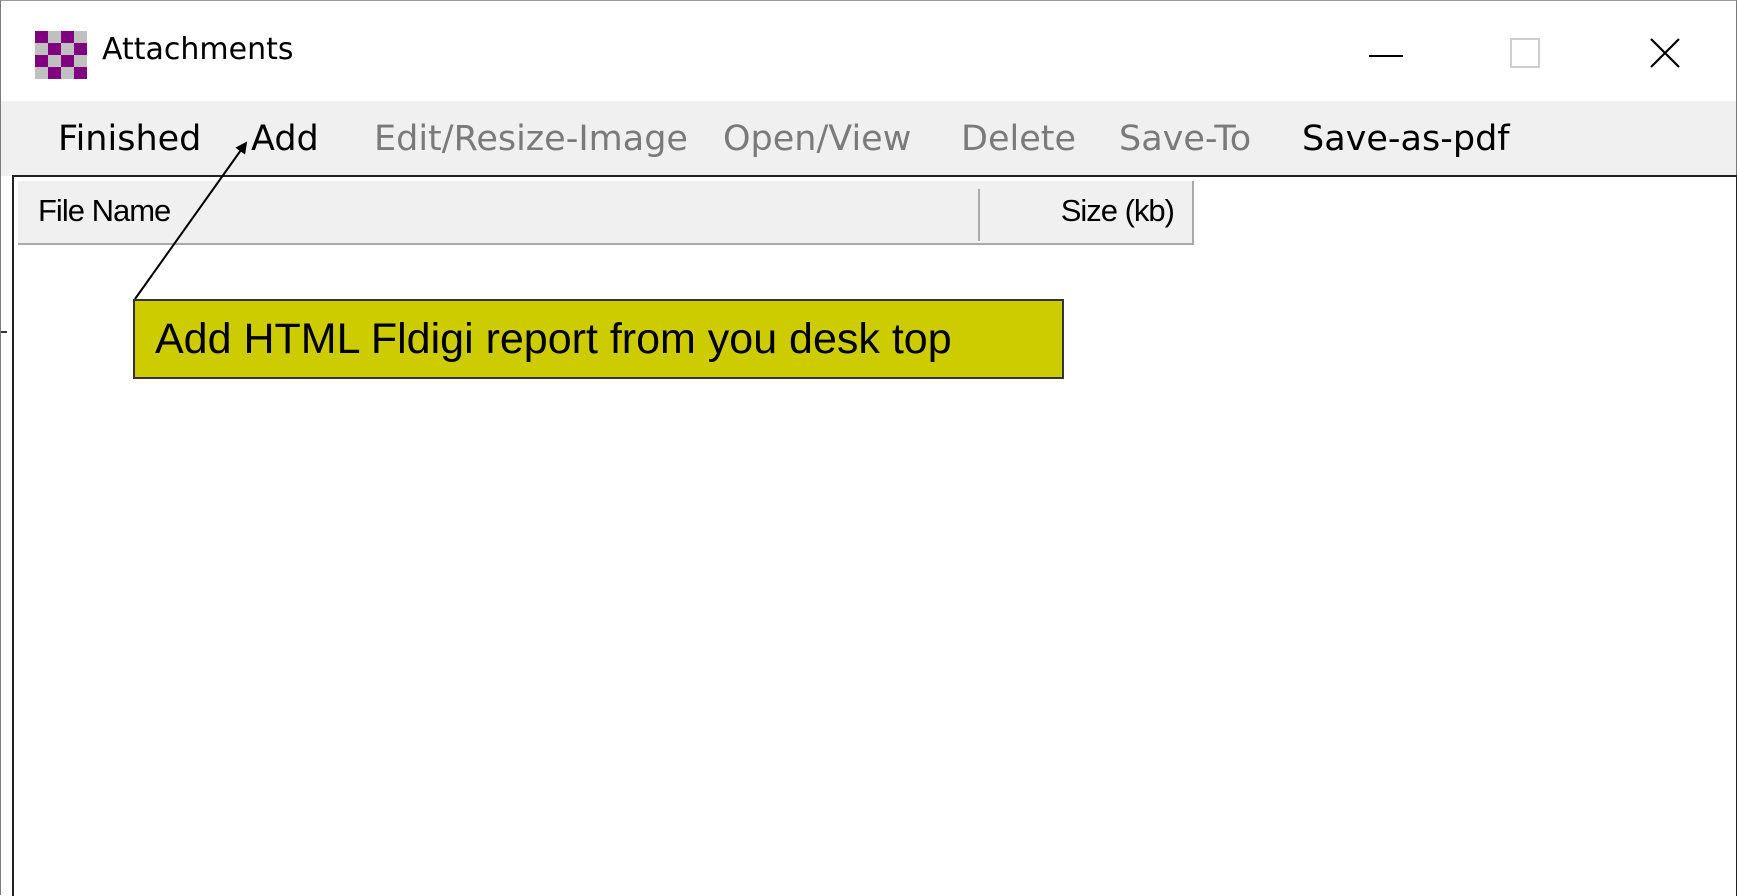  I want to click on menu-save-to: Save-To, so click(1185, 139).